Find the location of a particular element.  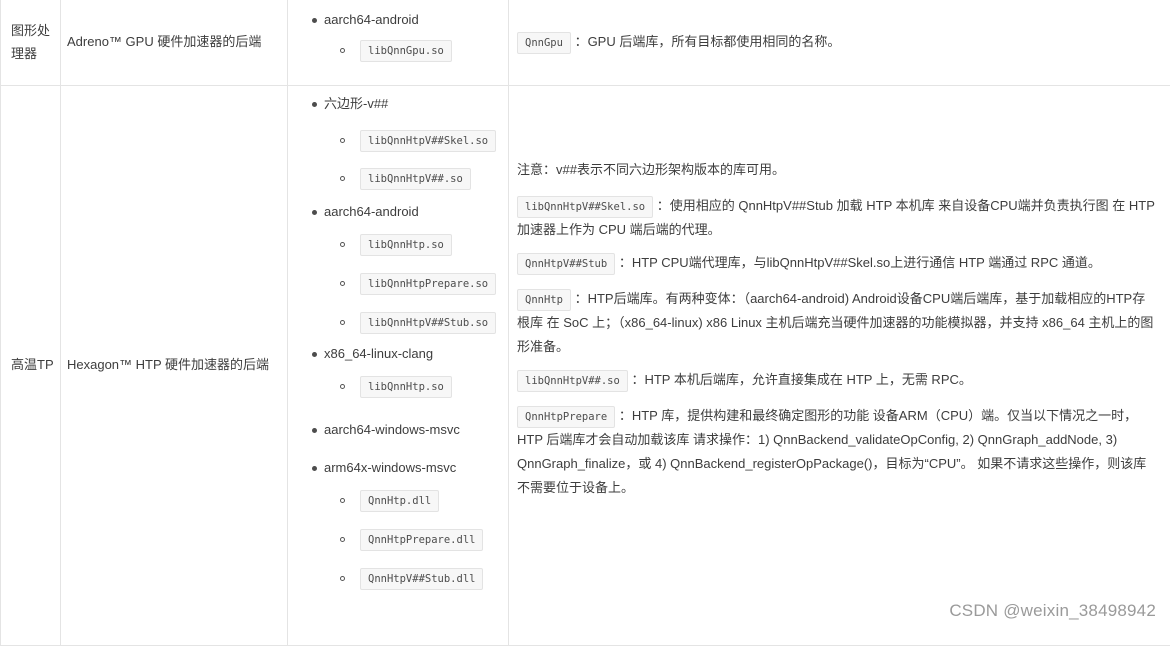

lib-code: libQnnHtpV##Stub.so is located at coordinates (428, 323).